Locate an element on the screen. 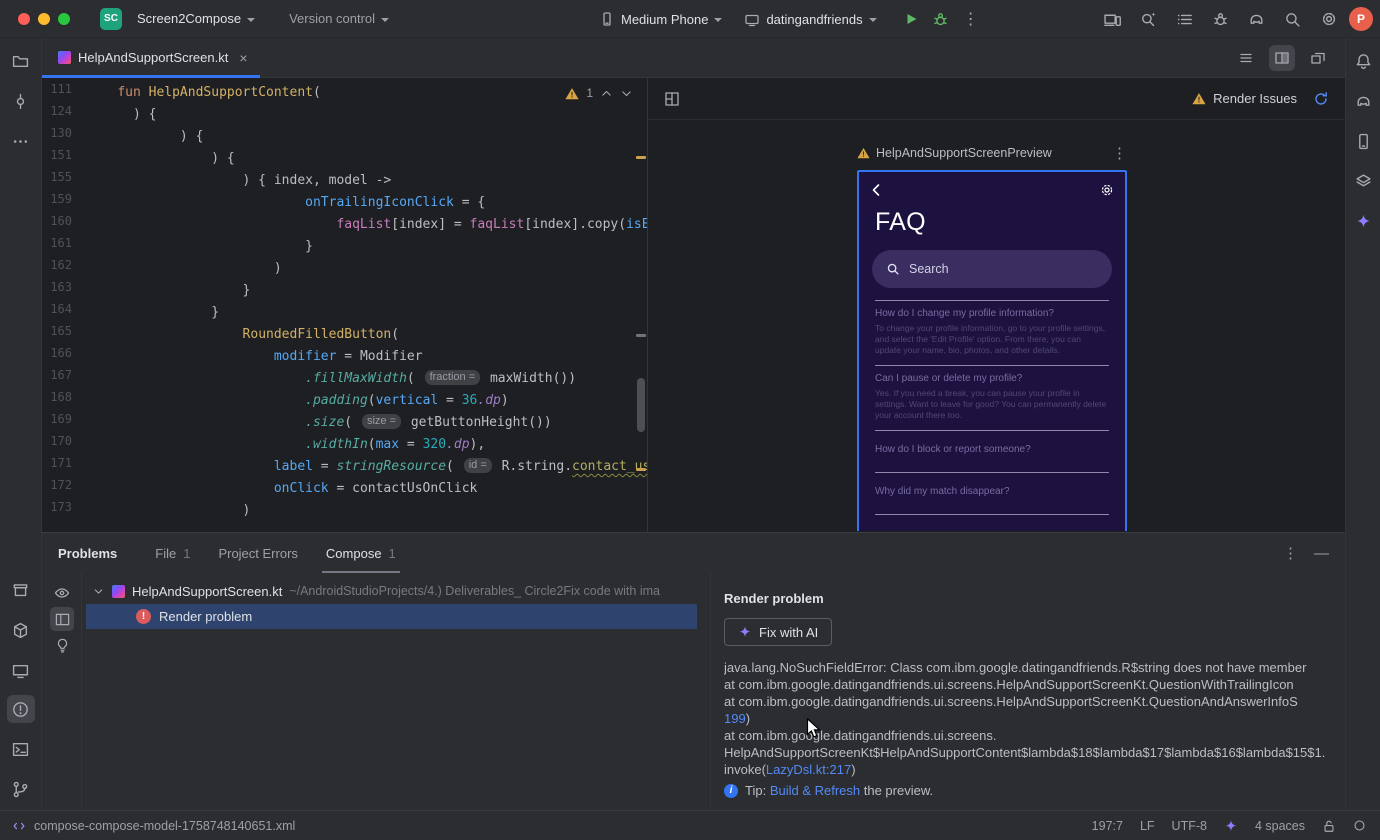  terminal-tool-icon is located at coordinates (21, 749).